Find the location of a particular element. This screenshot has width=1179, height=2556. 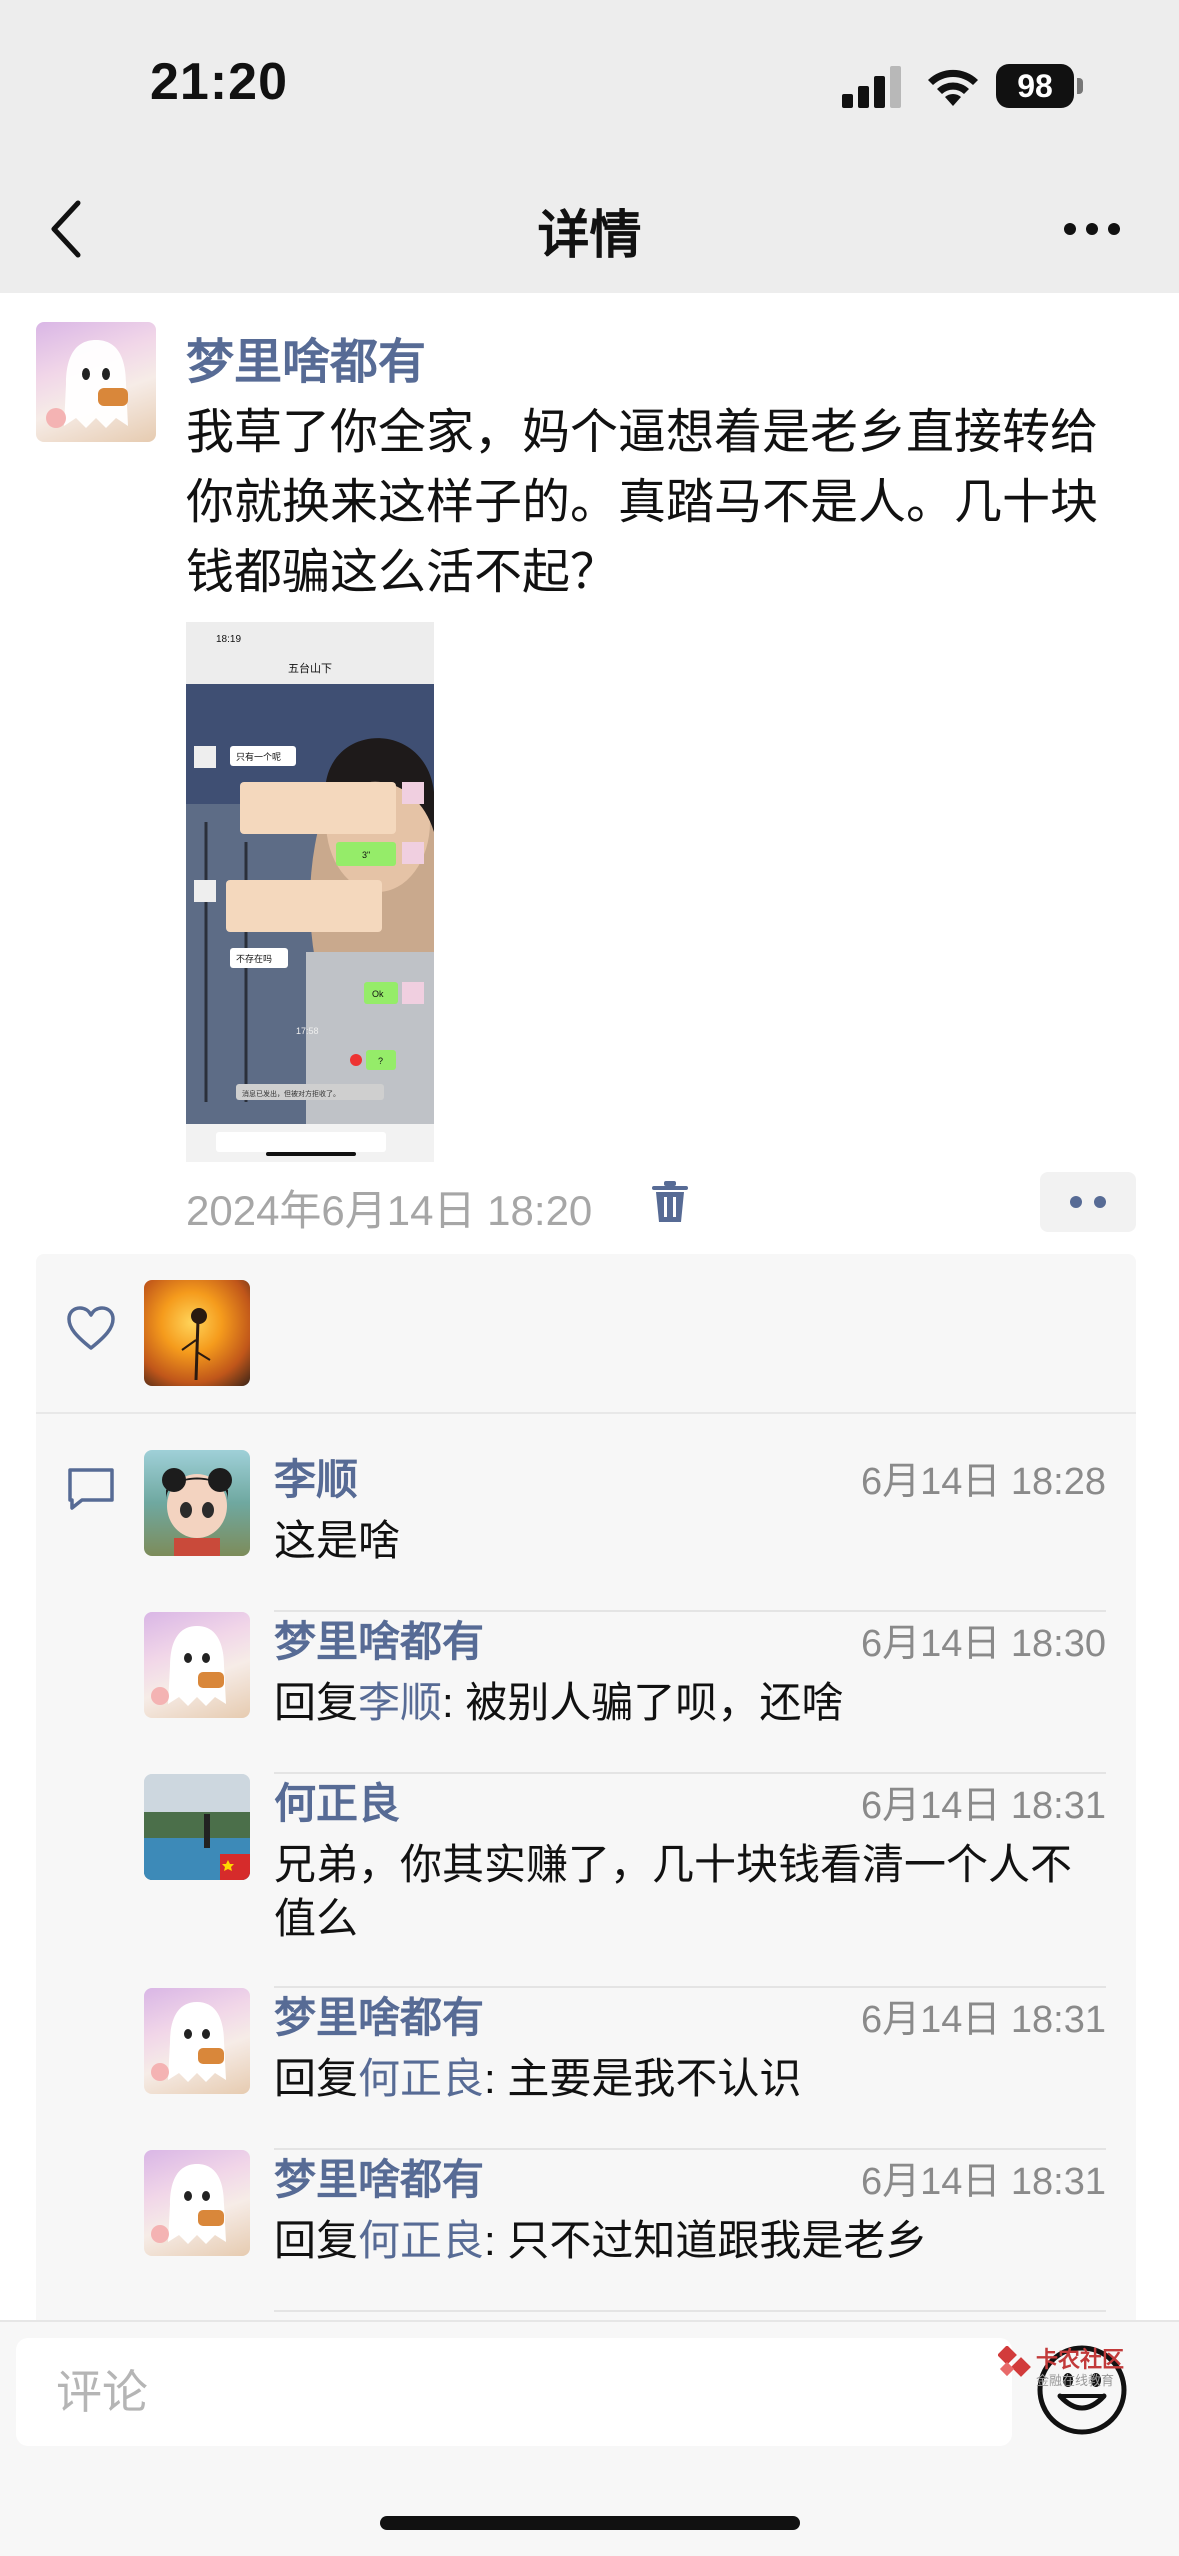

comment-item: 何正良 6月14日 18:31 兄弟，你其实赚了，几十块钱看清一个人不值么 is located at coordinates (625, 1881).